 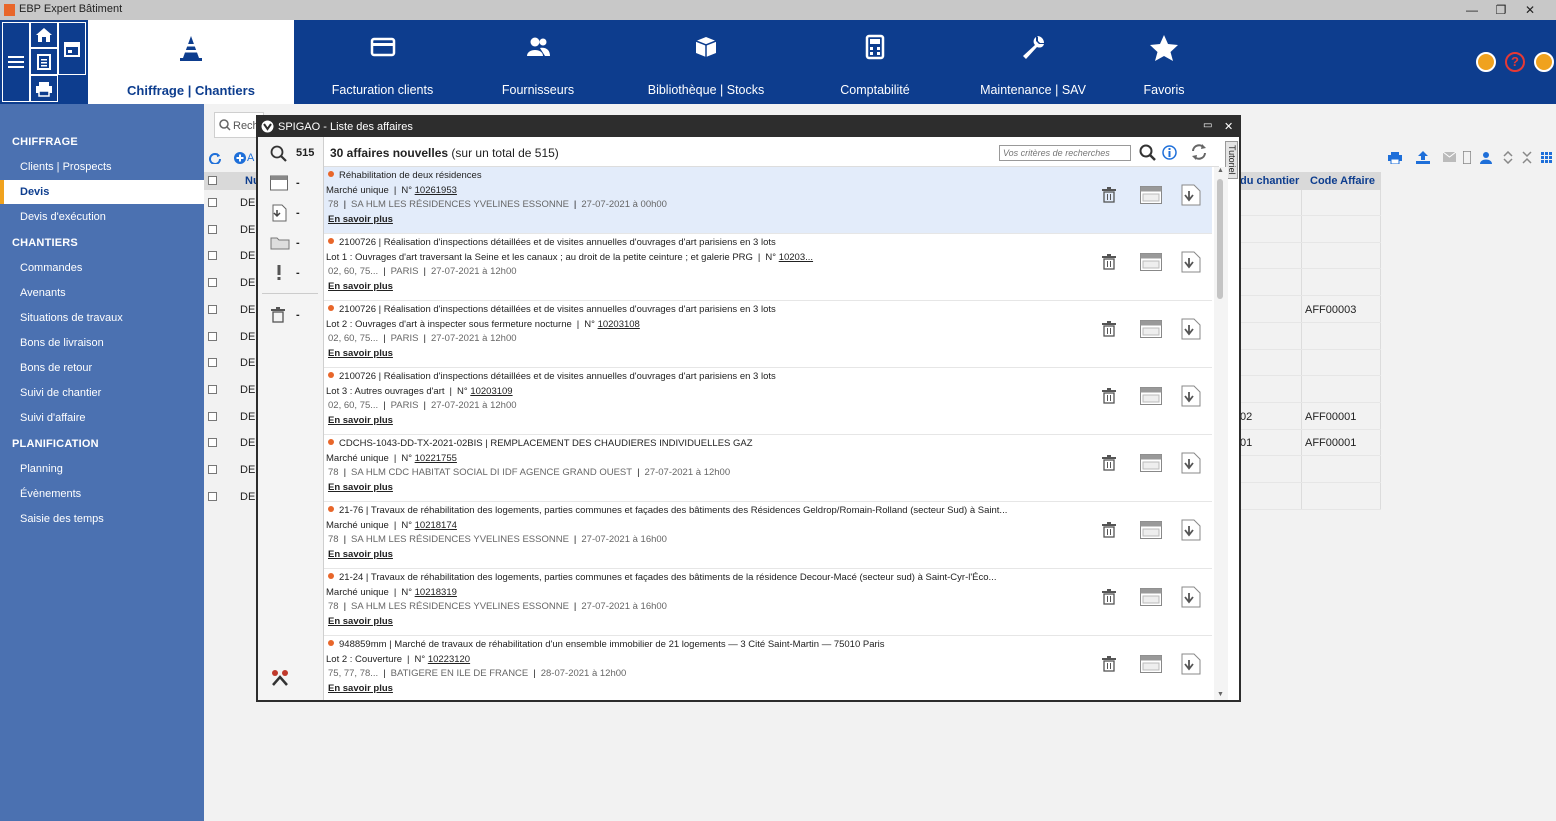 I want to click on sync-icon, so click(x=1199, y=152).